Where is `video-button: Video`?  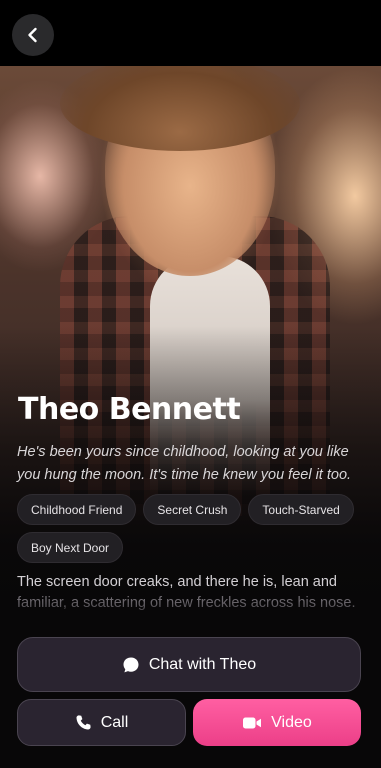
video-button: Video is located at coordinates (277, 722).